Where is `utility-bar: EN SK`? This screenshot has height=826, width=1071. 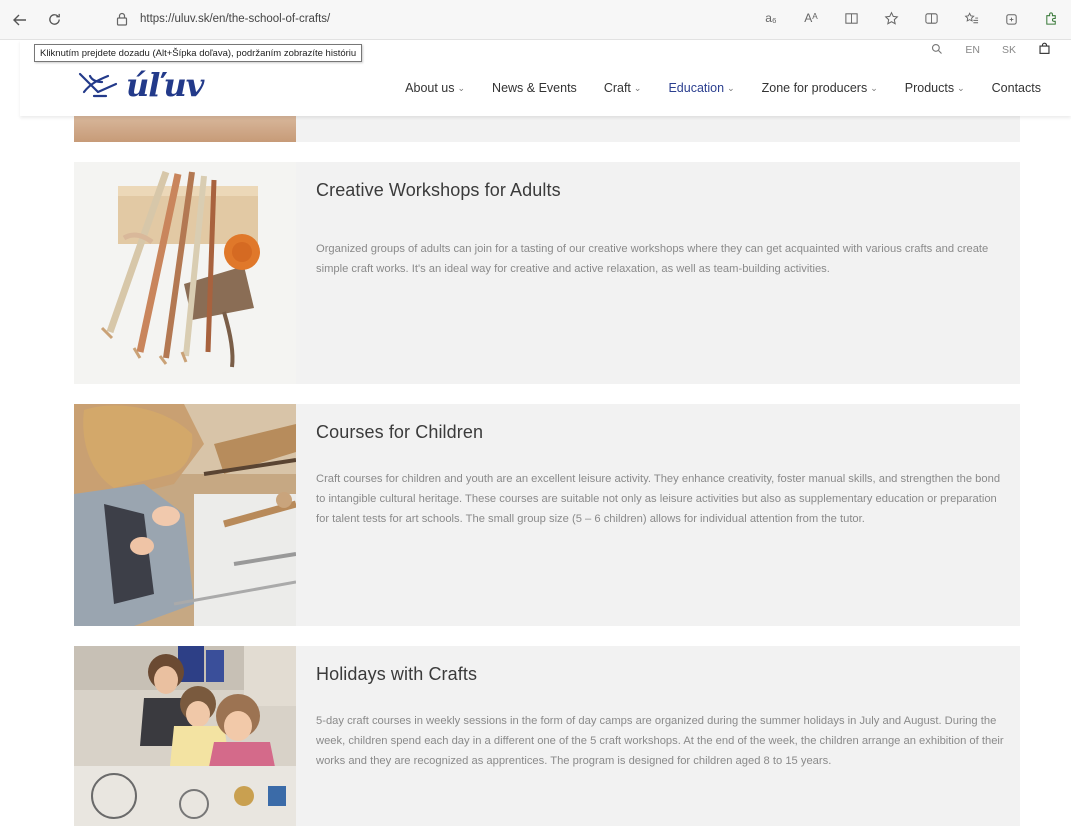
utility-bar: EN SK is located at coordinates (991, 50).